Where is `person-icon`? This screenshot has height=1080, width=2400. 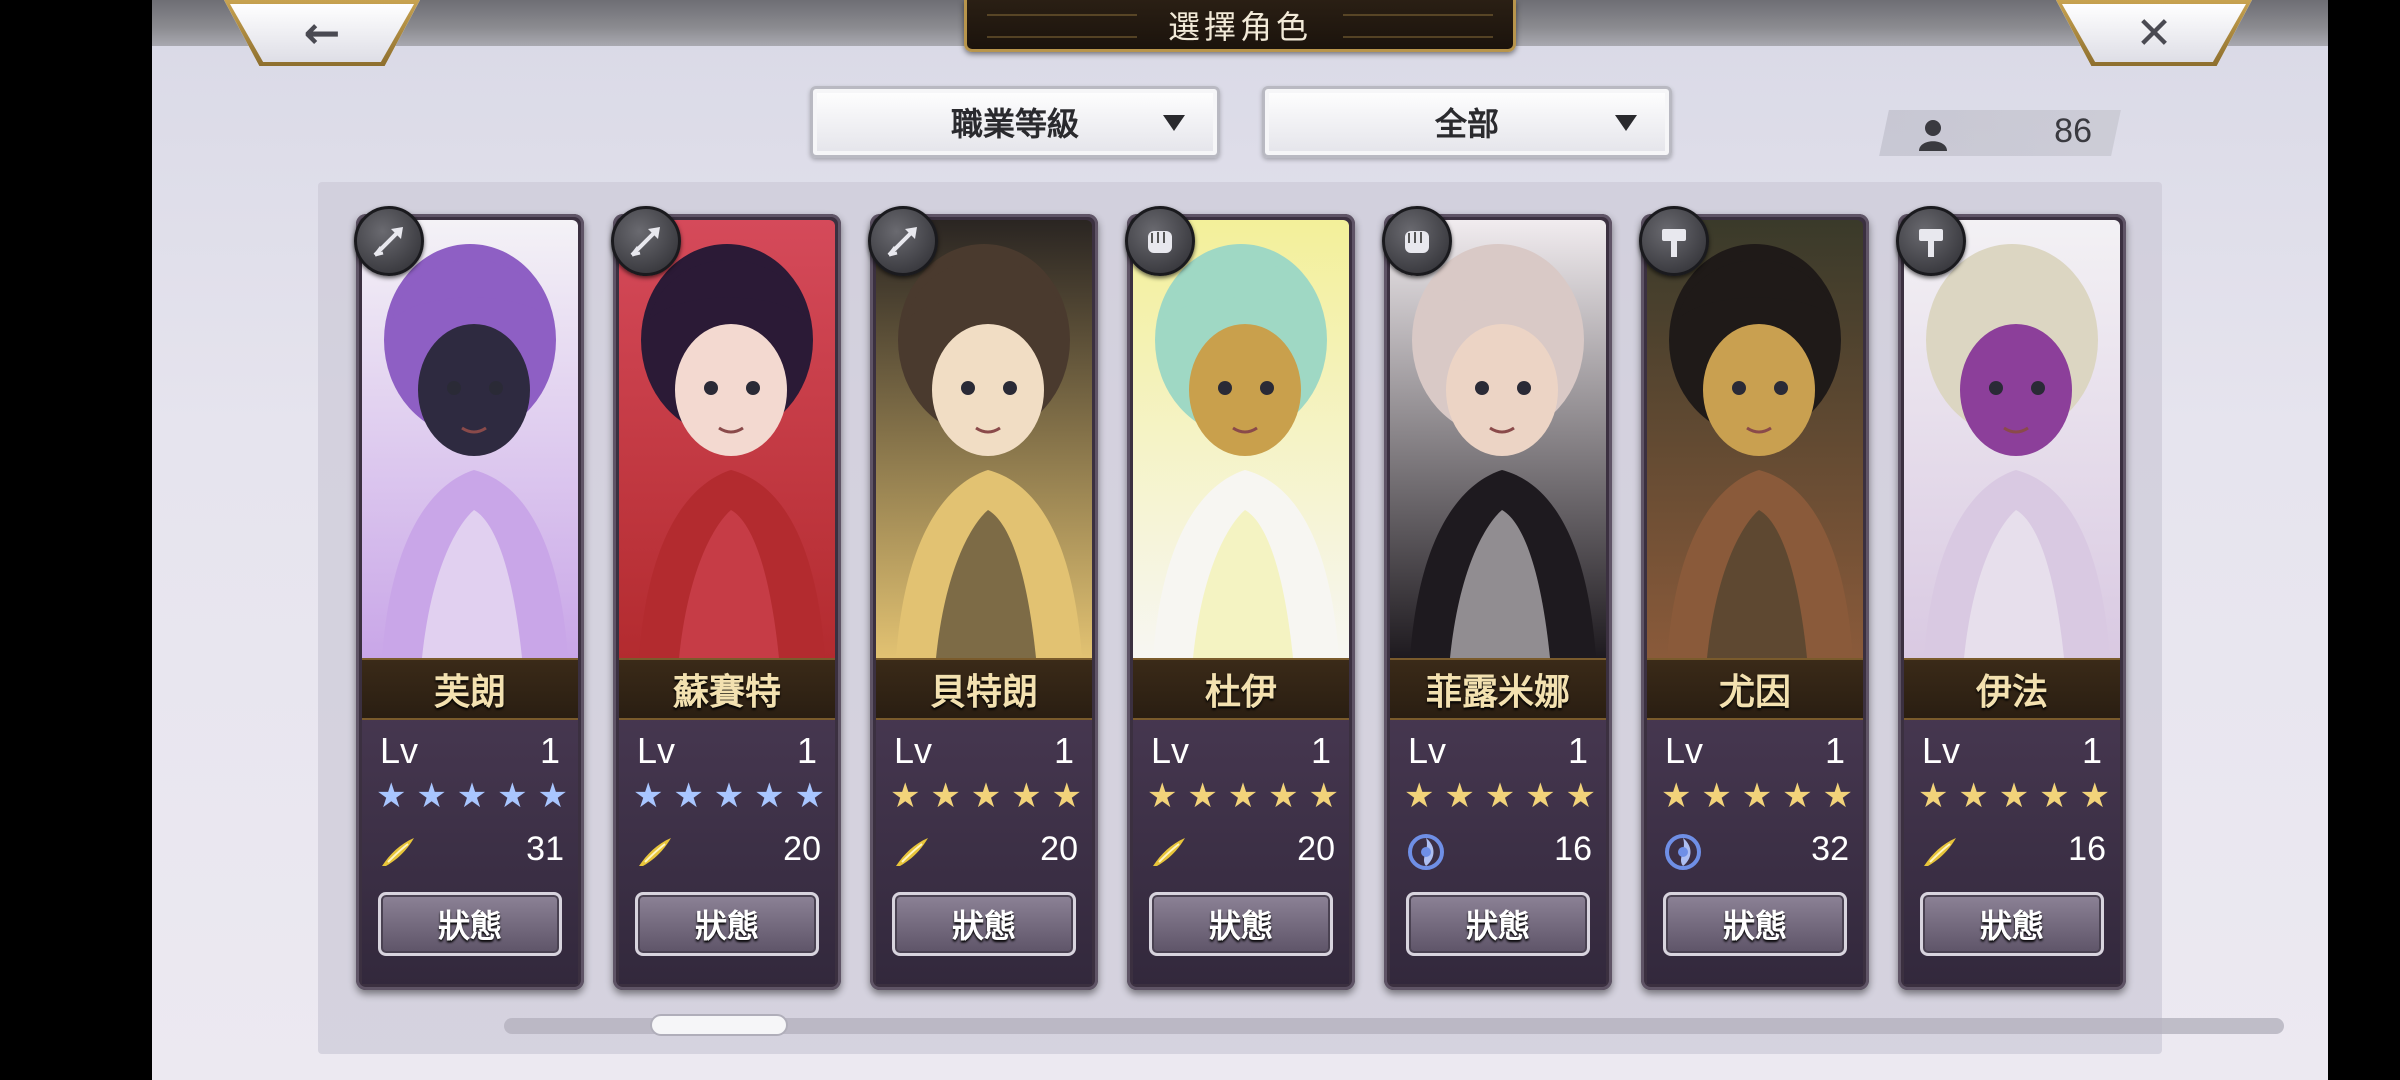 person-icon is located at coordinates (1933, 135).